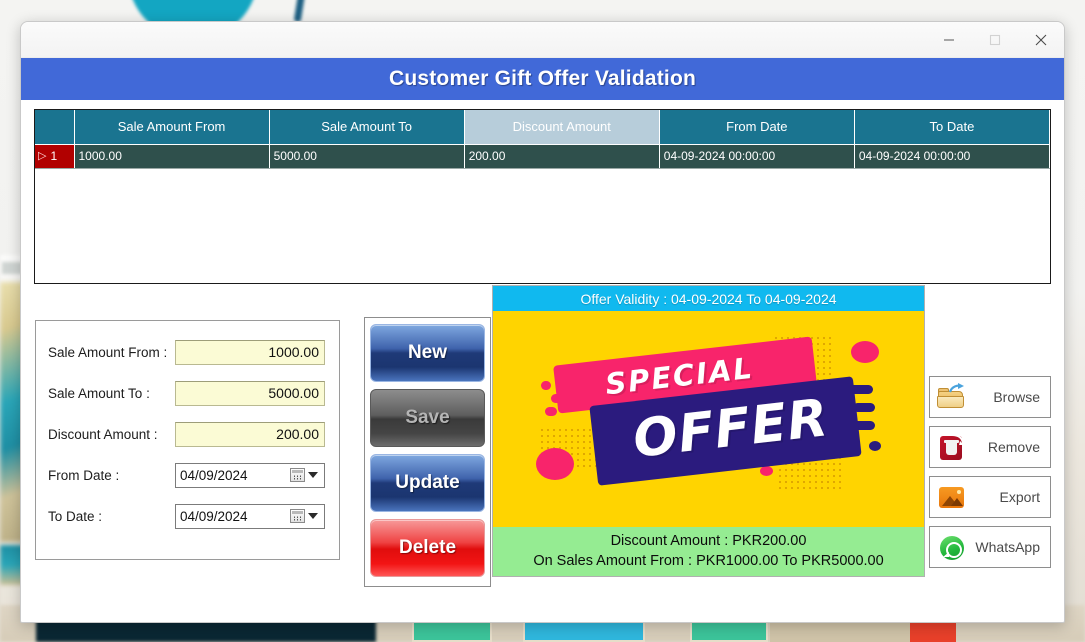 Image resolution: width=1085 pixels, height=642 pixels. Describe the element at coordinates (250, 352) in the screenshot. I see `sale-amount-from-input: 1000.00` at that location.